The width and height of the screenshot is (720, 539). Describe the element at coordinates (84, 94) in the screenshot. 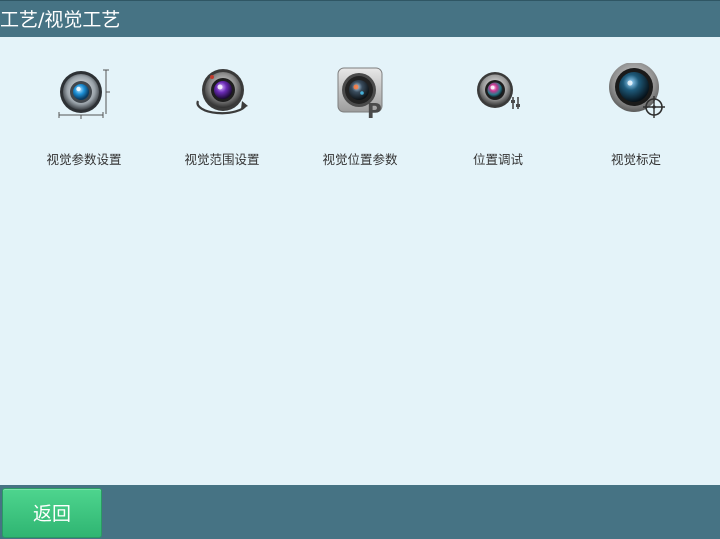

I see `lens-dimensions-icon` at that location.